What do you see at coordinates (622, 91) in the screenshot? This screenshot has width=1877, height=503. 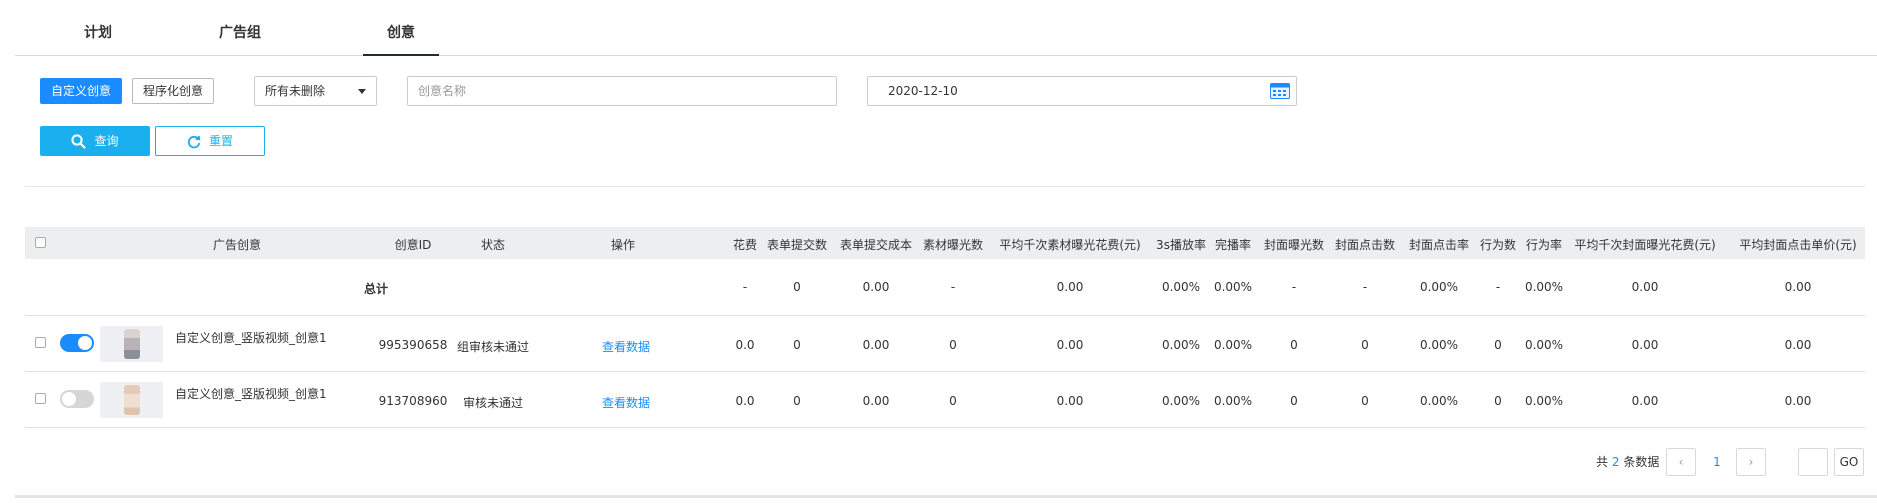 I see `creative-name-input: 创意名称` at bounding box center [622, 91].